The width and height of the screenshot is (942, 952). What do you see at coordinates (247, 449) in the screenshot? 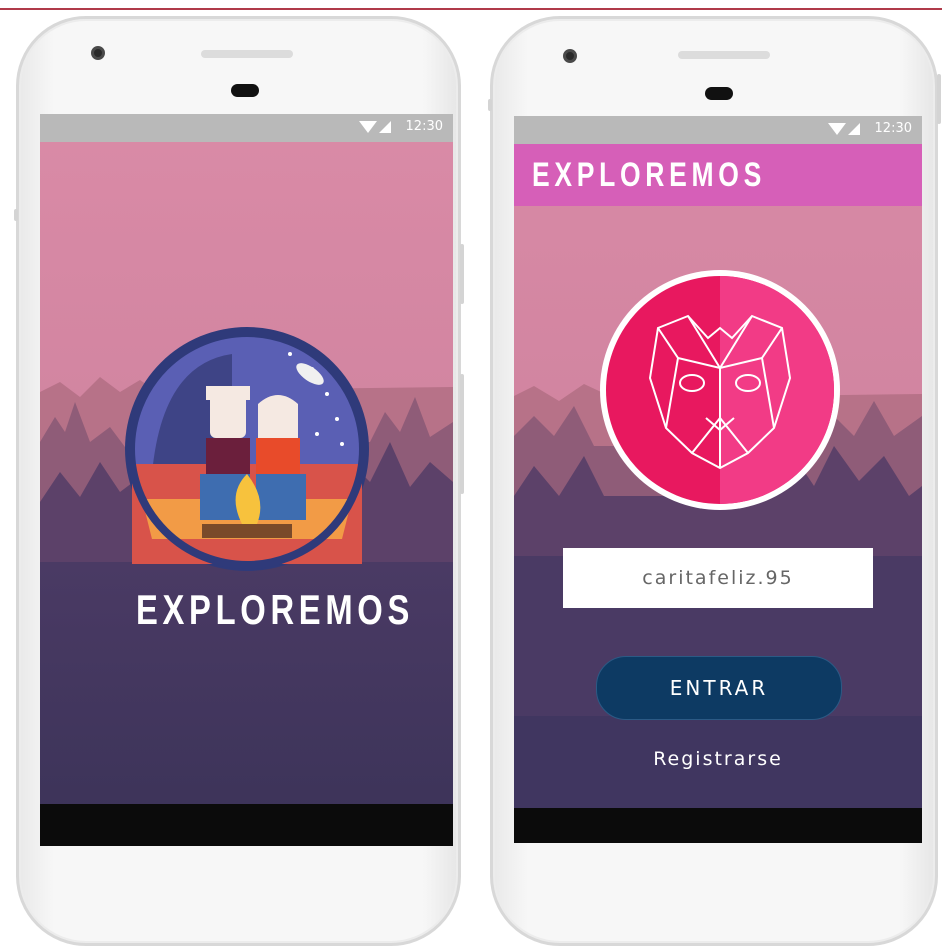
I see `campfire-logo` at bounding box center [247, 449].